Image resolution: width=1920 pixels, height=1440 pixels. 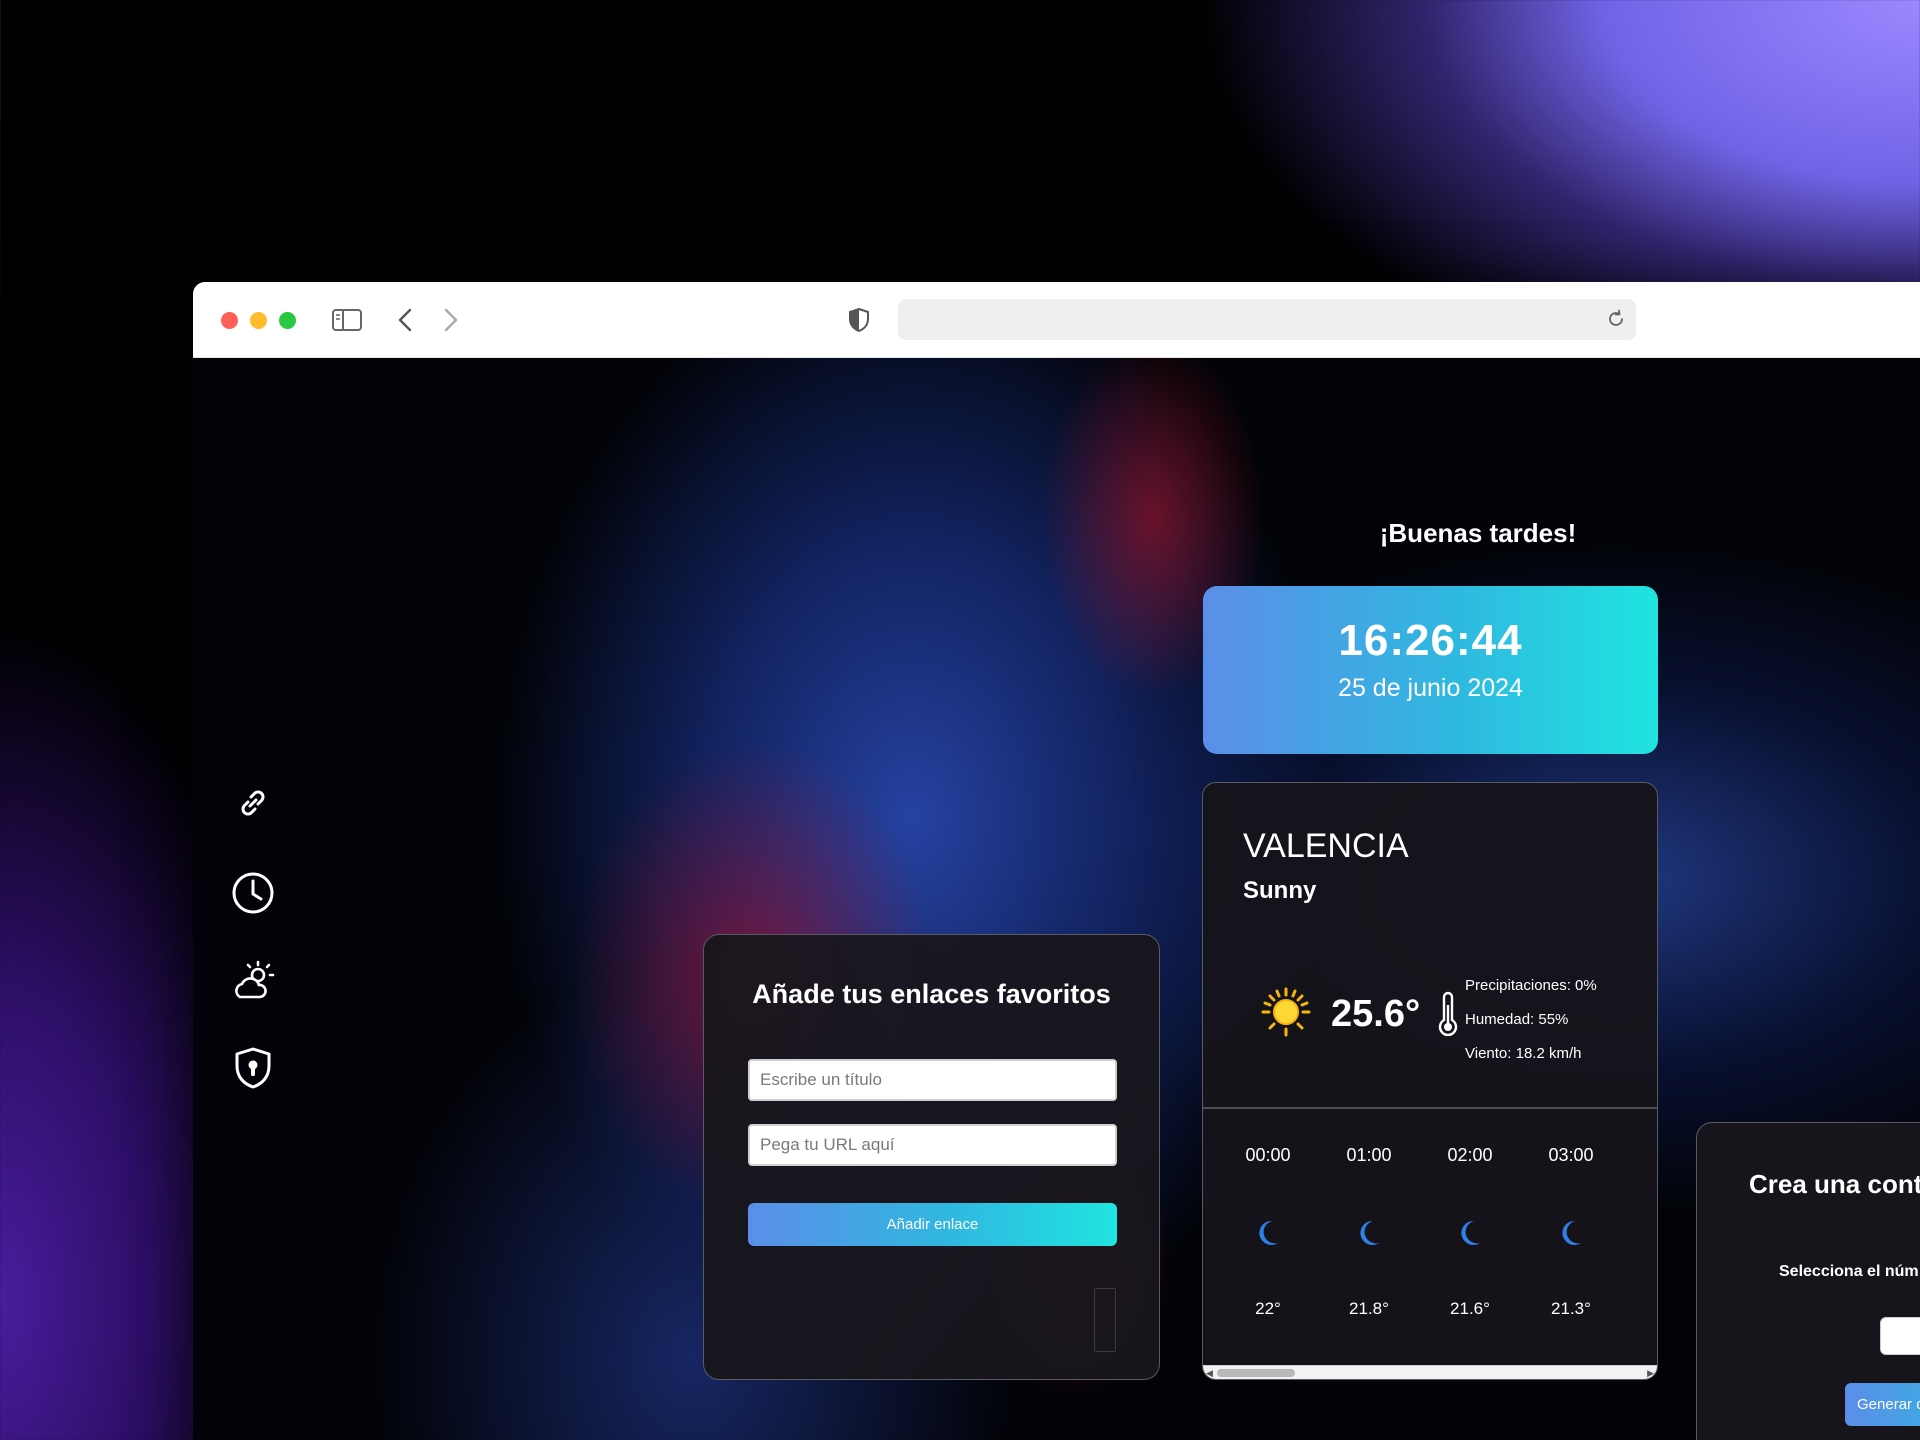 I want to click on sun-icon, so click(x=1286, y=1014).